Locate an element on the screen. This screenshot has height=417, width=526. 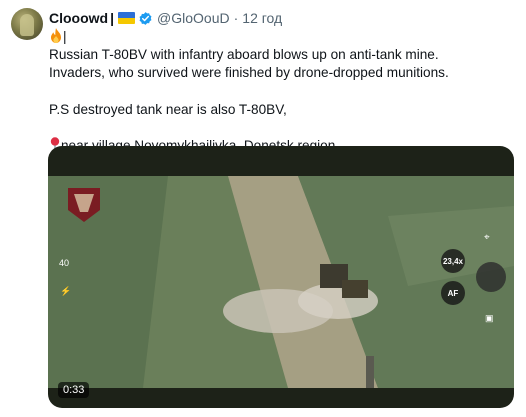
ukraine-flag-icon is located at coordinates (127, 18).